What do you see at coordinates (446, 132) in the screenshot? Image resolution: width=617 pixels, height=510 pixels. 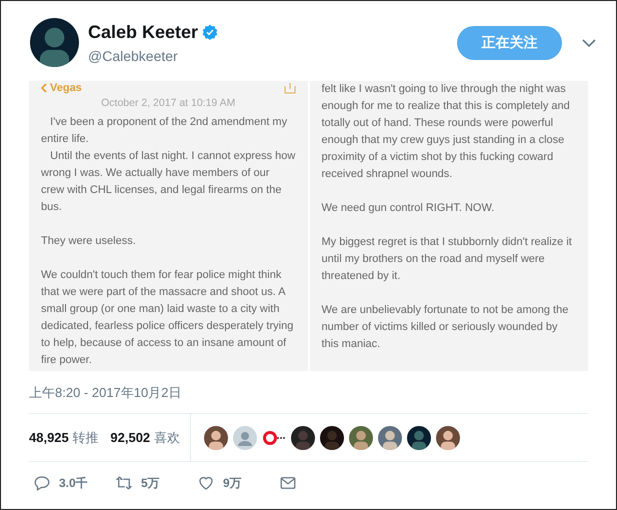 I see `note-paragraph: felt like I wasn't going to live through the night was enough for me to realize that this is completely and totally out of hand. These rounds were powerful enough that my crew guys just standing in a close proximity of a victim shot by this fucking coward received shrapnel wounds.` at bounding box center [446, 132].